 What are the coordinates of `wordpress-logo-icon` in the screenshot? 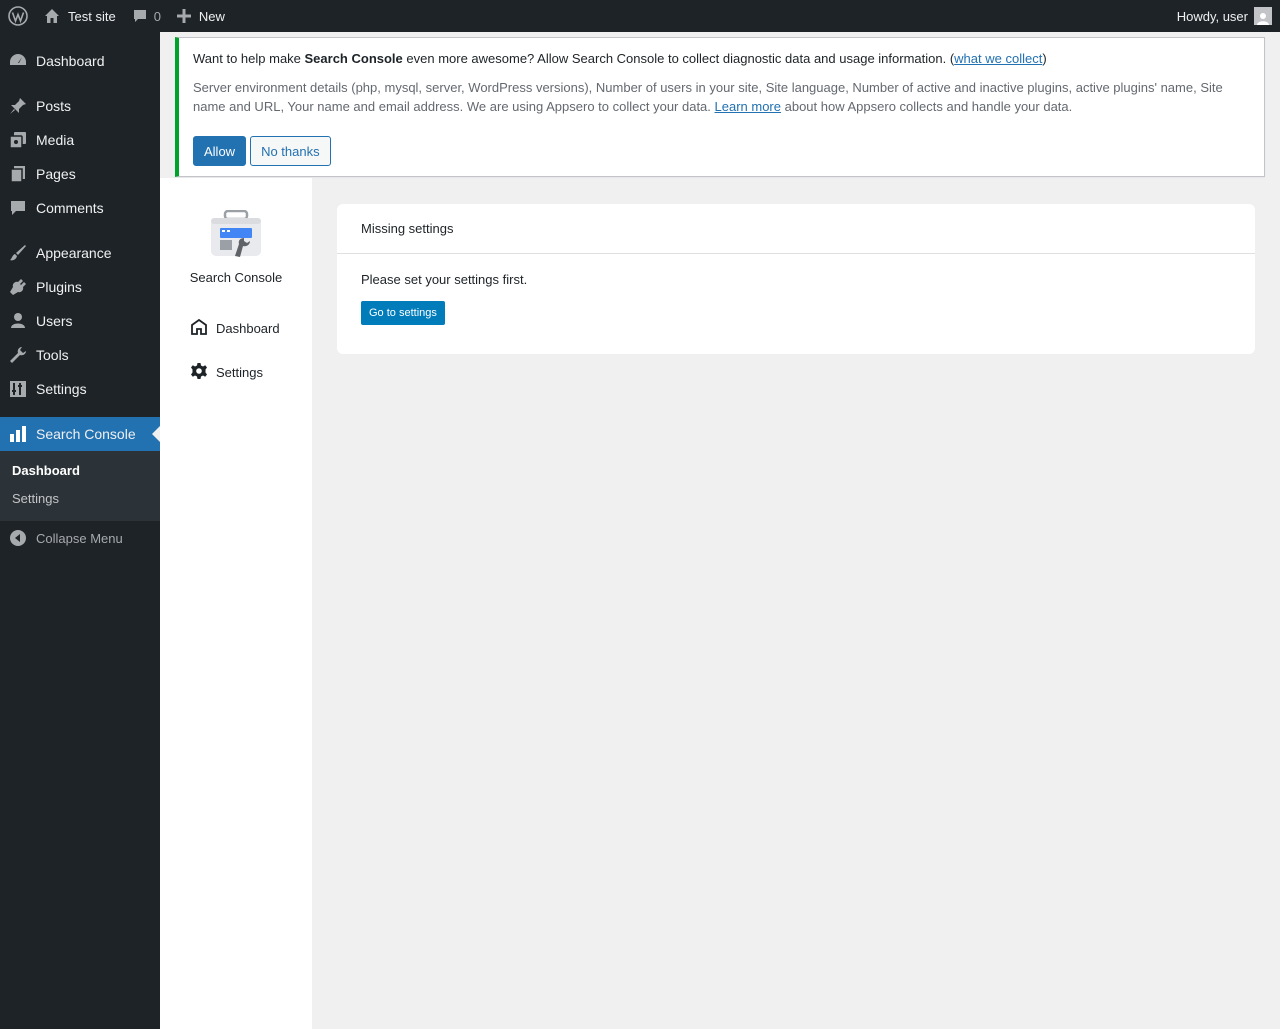 It's located at (18, 16).